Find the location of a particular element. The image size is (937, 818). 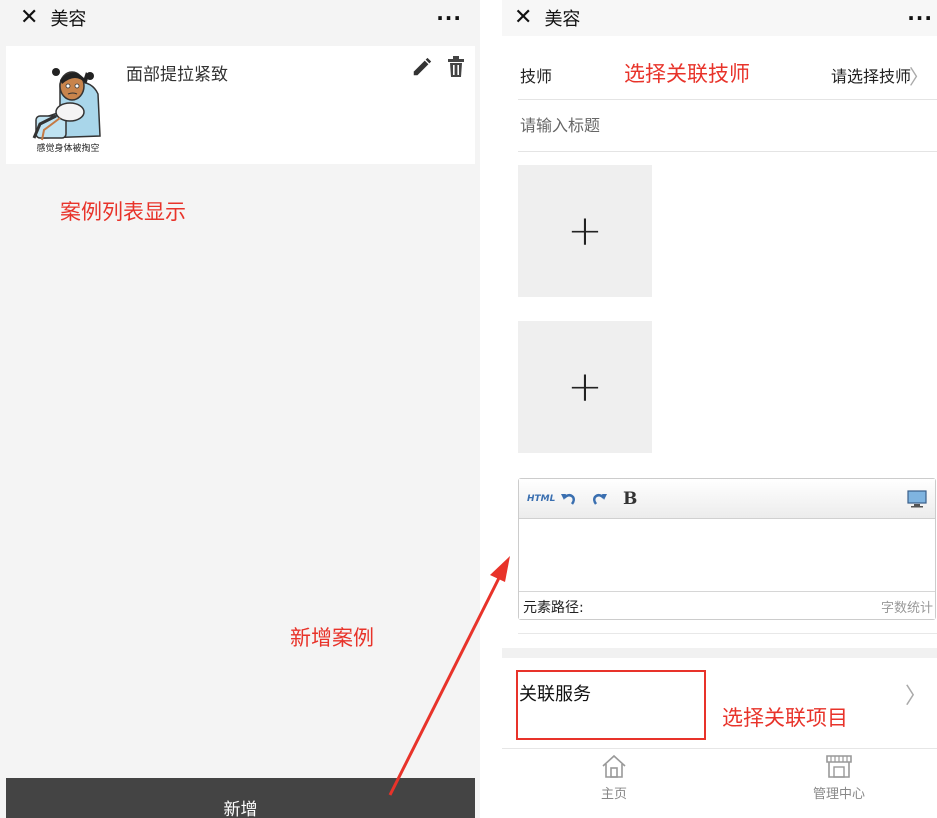

case-title: 面部提拉紧致 is located at coordinates (177, 75).